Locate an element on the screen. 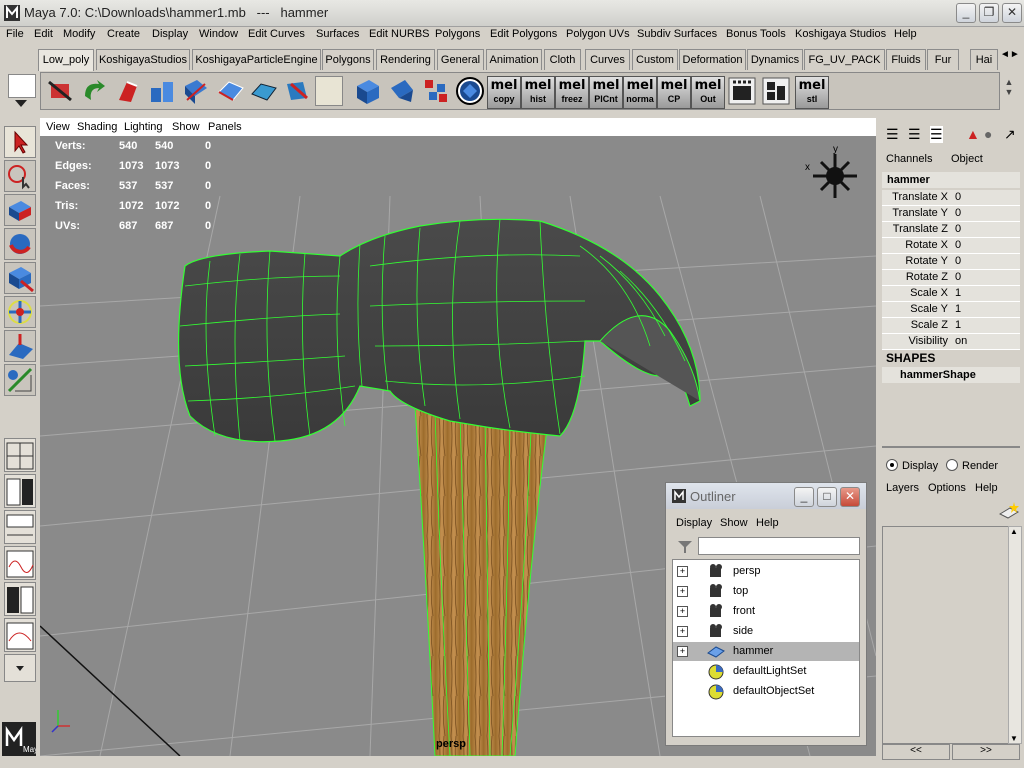 The height and width of the screenshot is (768, 1024). channel-row: Translate X 0 is located at coordinates (951, 198).